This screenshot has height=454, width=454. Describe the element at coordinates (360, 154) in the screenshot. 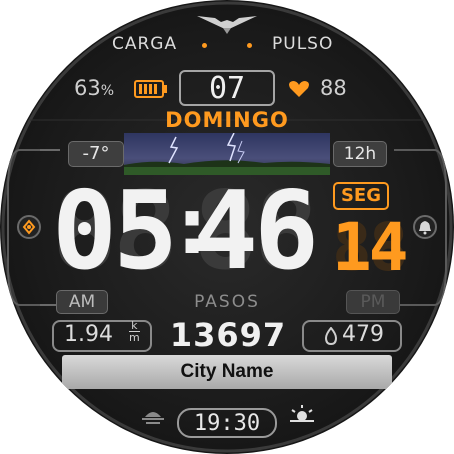

I see `format-12h-pill: 12h` at that location.